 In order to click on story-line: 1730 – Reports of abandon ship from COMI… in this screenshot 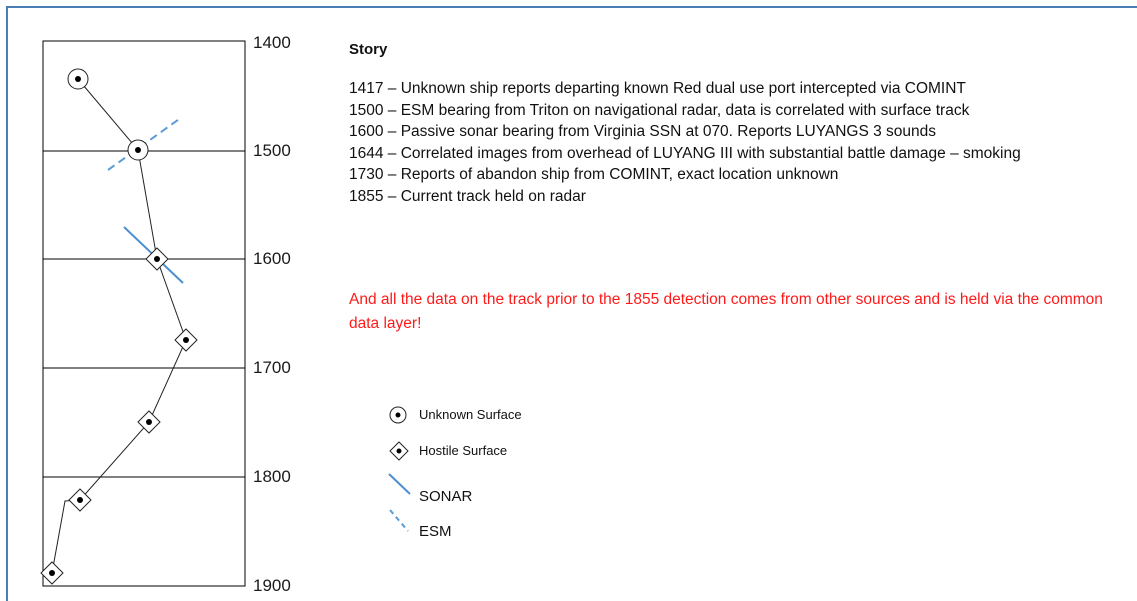, I will do `click(594, 175)`.